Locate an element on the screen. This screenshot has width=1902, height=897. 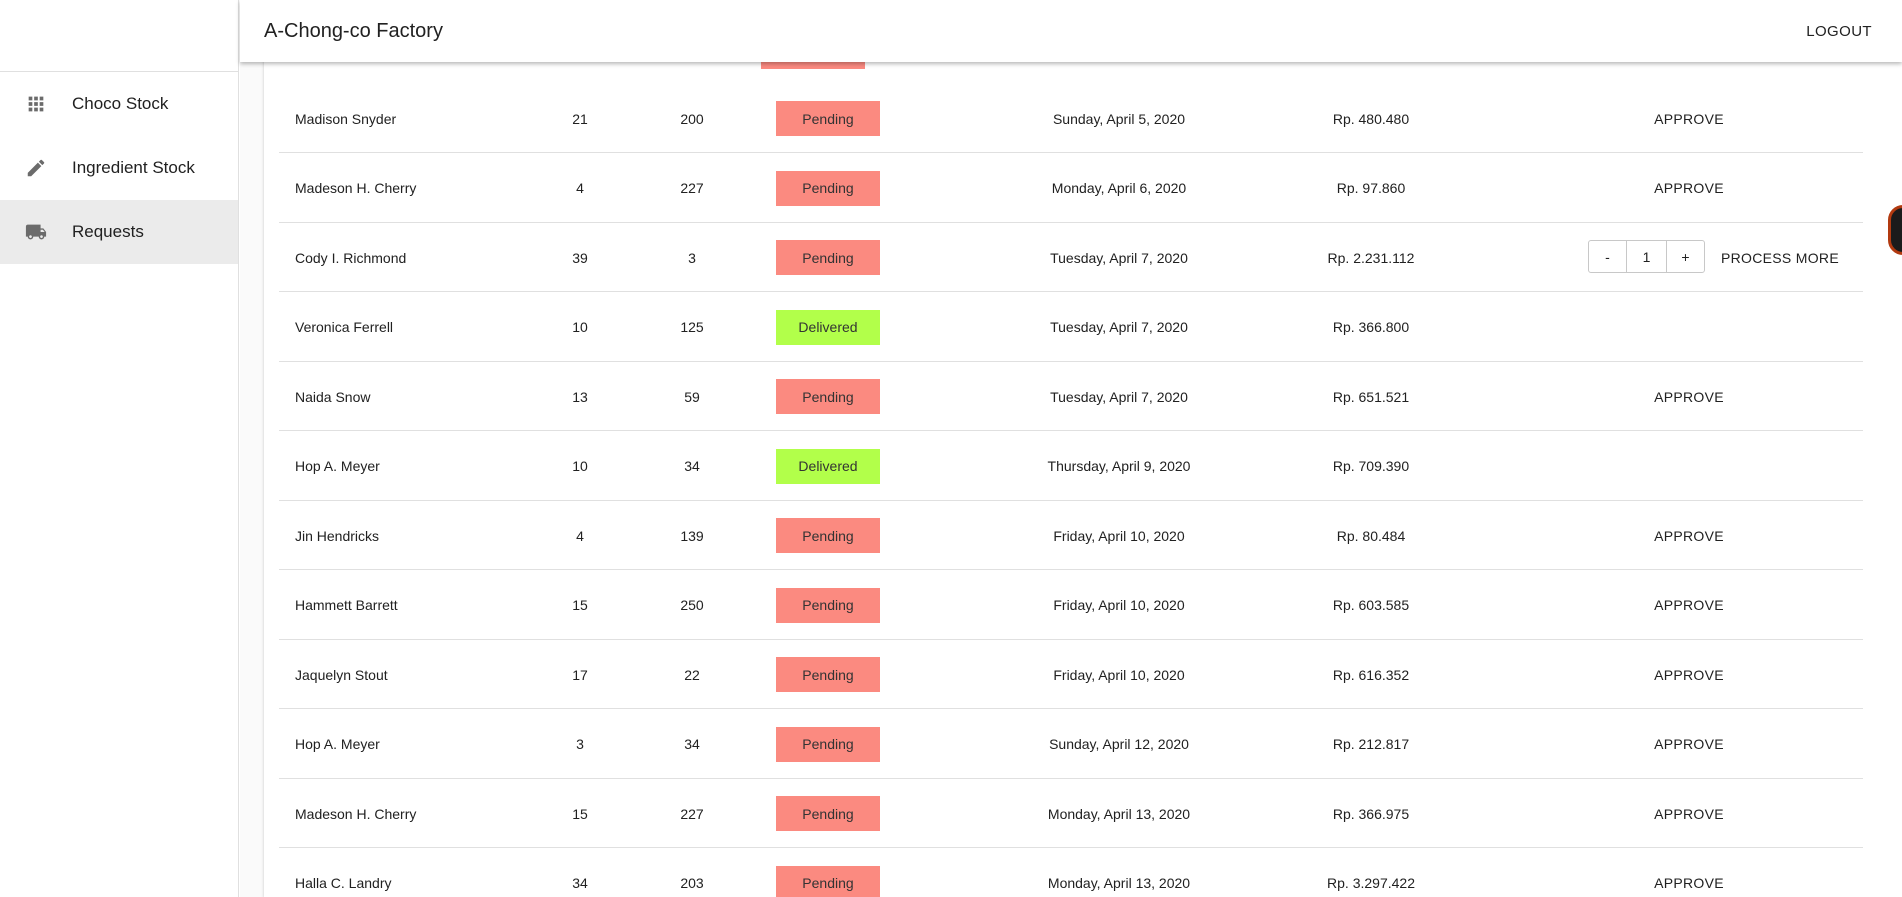
customer-name: Halla C. Landry is located at coordinates (343, 883).